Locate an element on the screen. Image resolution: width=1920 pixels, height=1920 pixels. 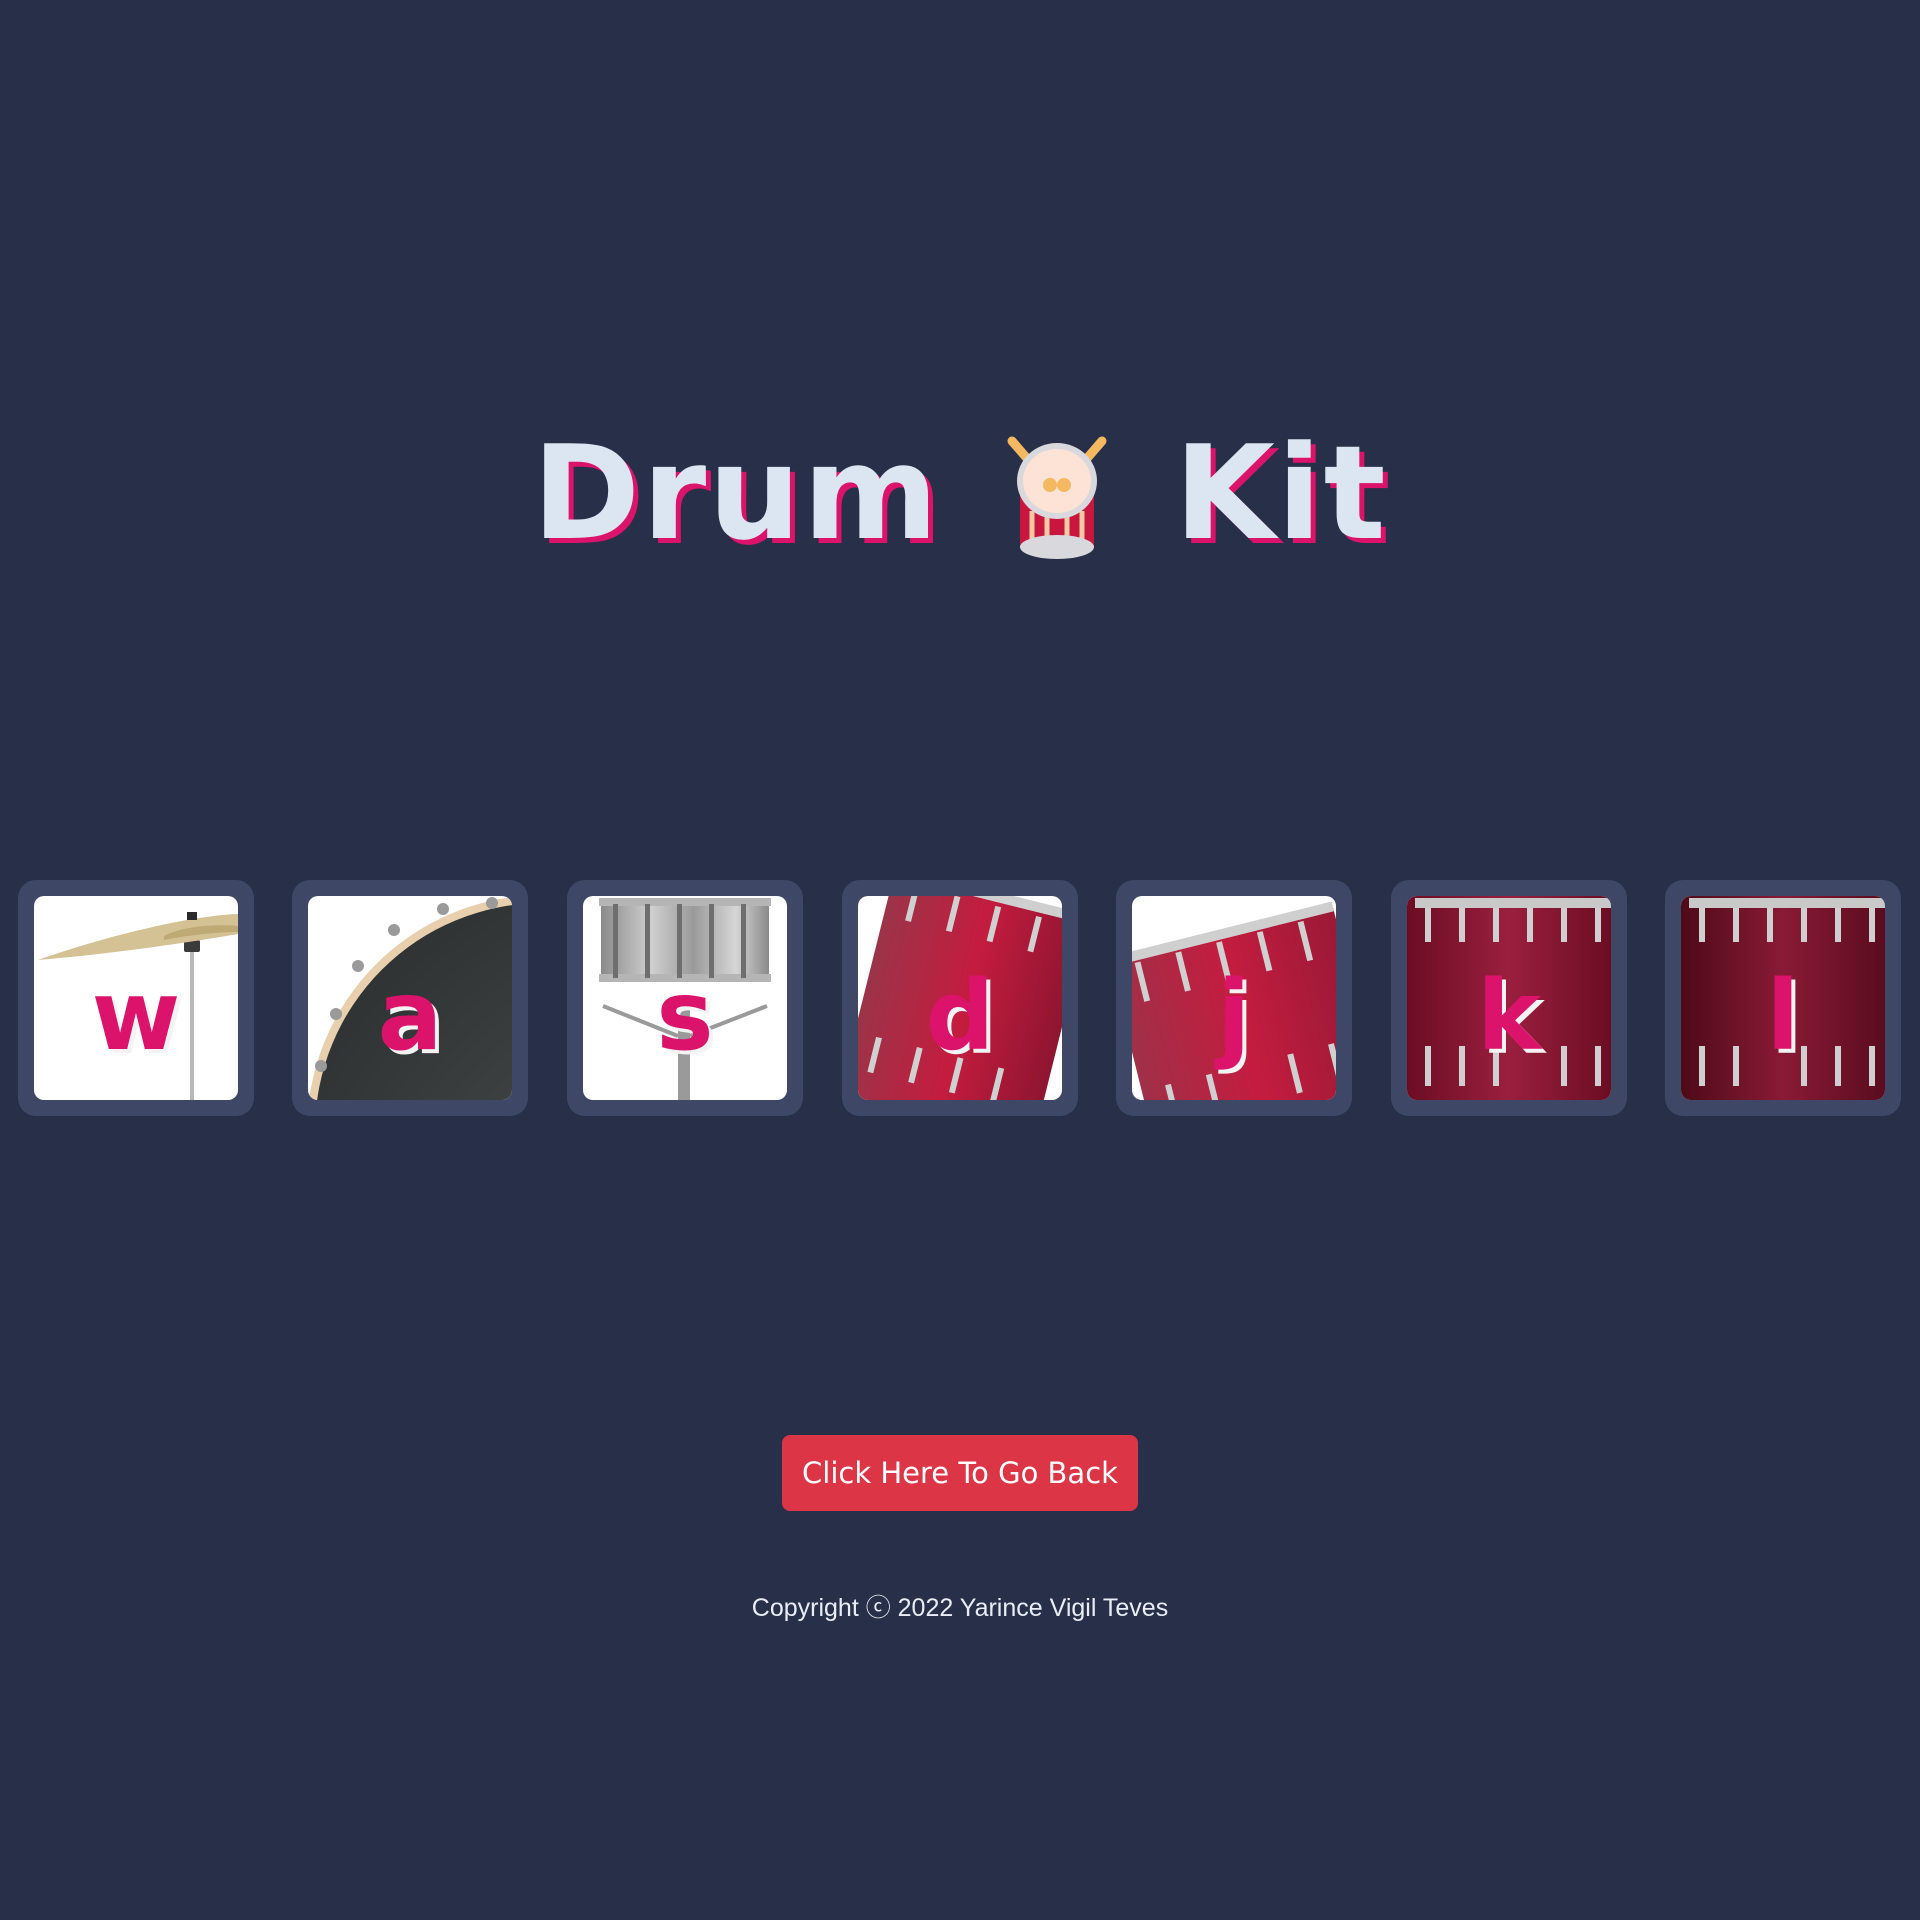
drum-key-face: j is located at coordinates (1234, 998).